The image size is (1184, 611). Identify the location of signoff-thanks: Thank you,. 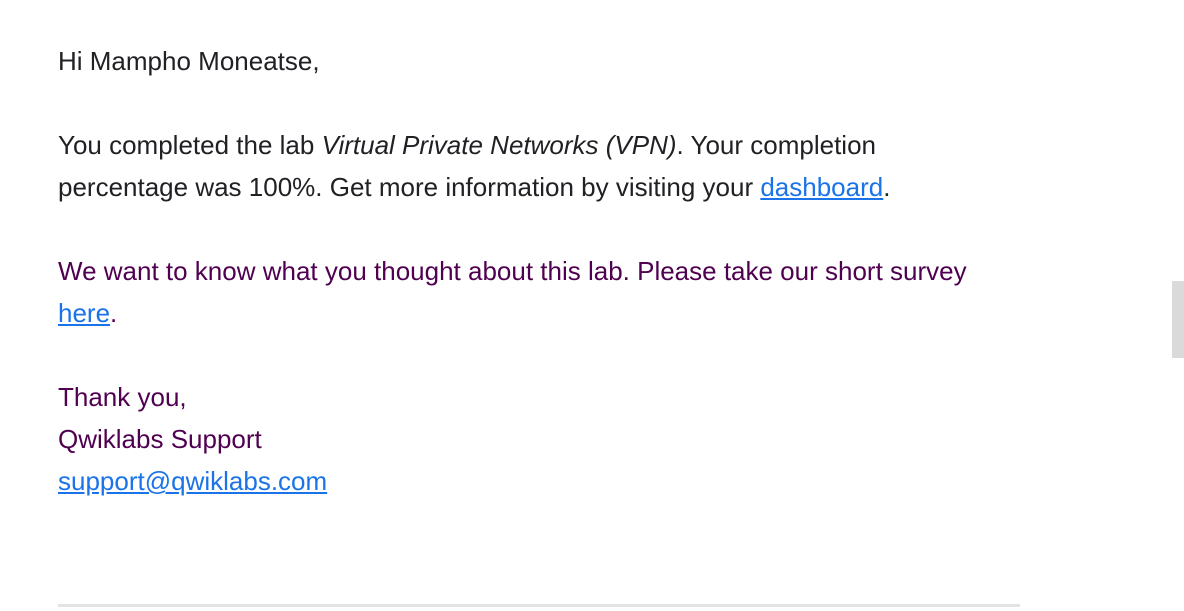
(122, 397).